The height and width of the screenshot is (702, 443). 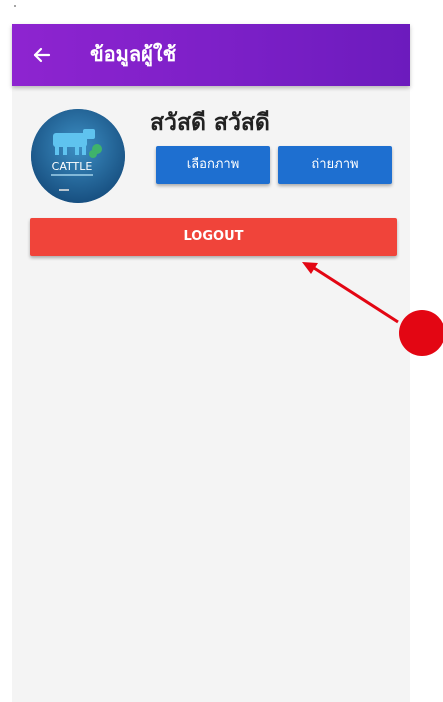 I want to click on avatar: CATTLE, so click(x=78, y=156).